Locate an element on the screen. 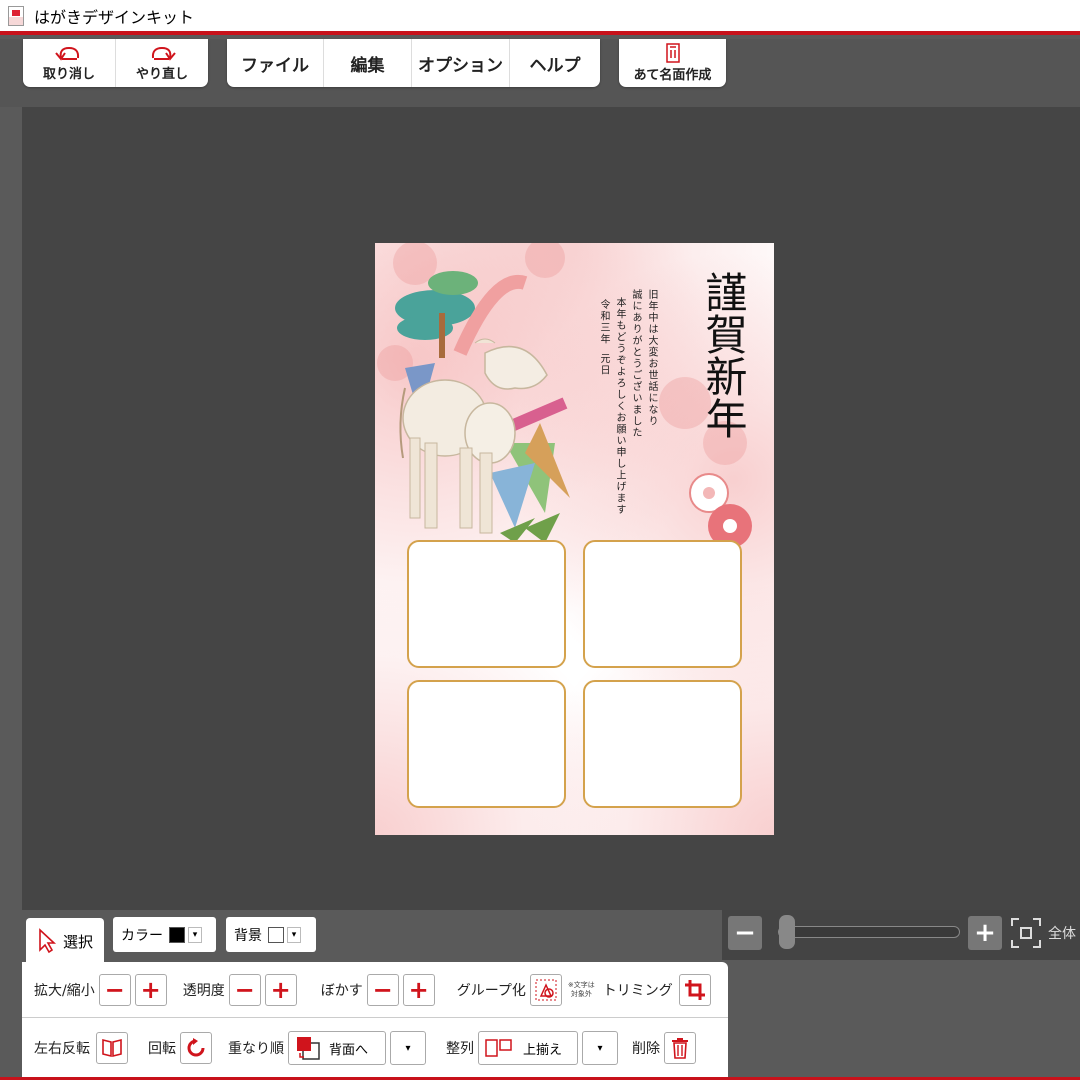 The height and width of the screenshot is (1080, 1080). align-dropdown-icon: ▾ is located at coordinates (600, 1048).